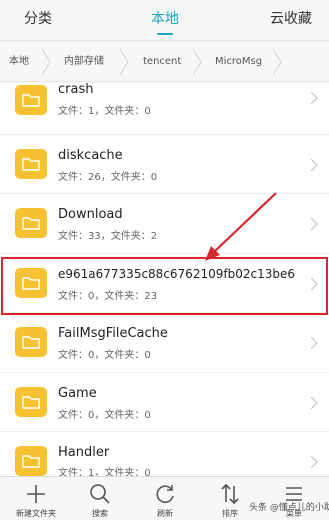 This screenshot has width=329, height=520. What do you see at coordinates (164, 224) in the screenshot?
I see `list-item-folder: Download 文件：33，文件夹：2` at bounding box center [164, 224].